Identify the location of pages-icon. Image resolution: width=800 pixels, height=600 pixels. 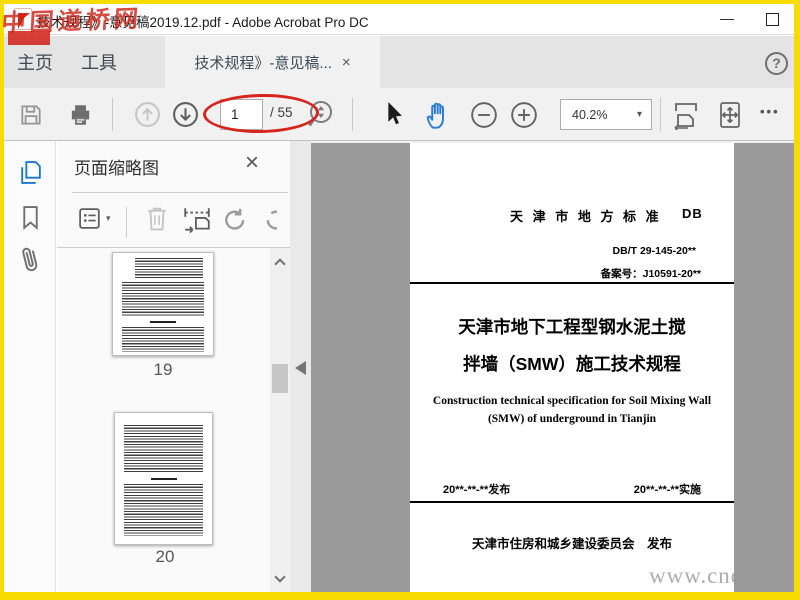
(30, 172).